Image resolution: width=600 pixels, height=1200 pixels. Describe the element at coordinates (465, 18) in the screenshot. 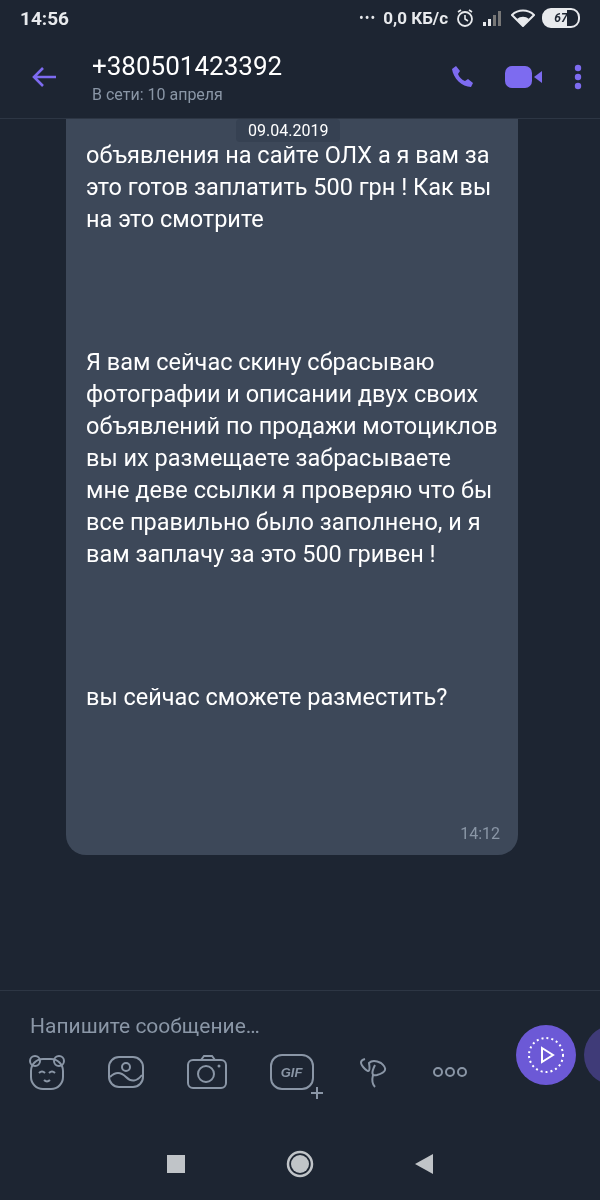

I see `alarm-icon` at that location.